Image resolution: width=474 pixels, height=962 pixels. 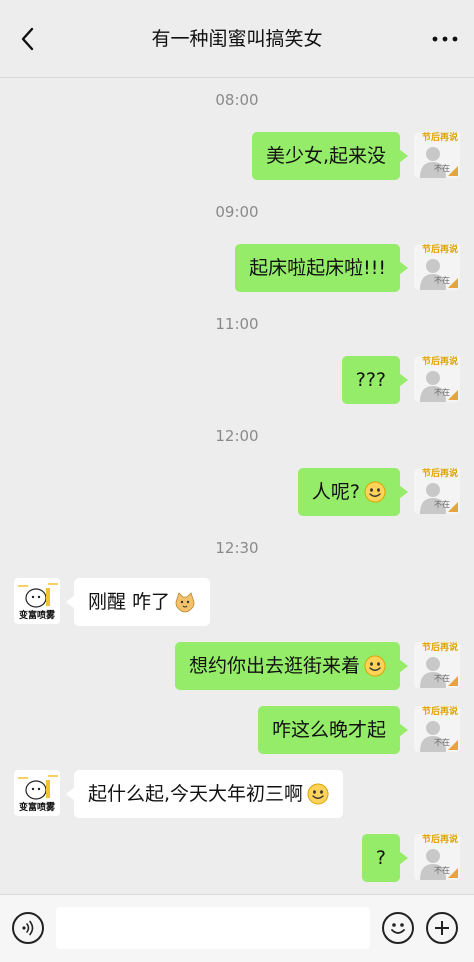 I want to click on message-text: ???, so click(x=370, y=380).